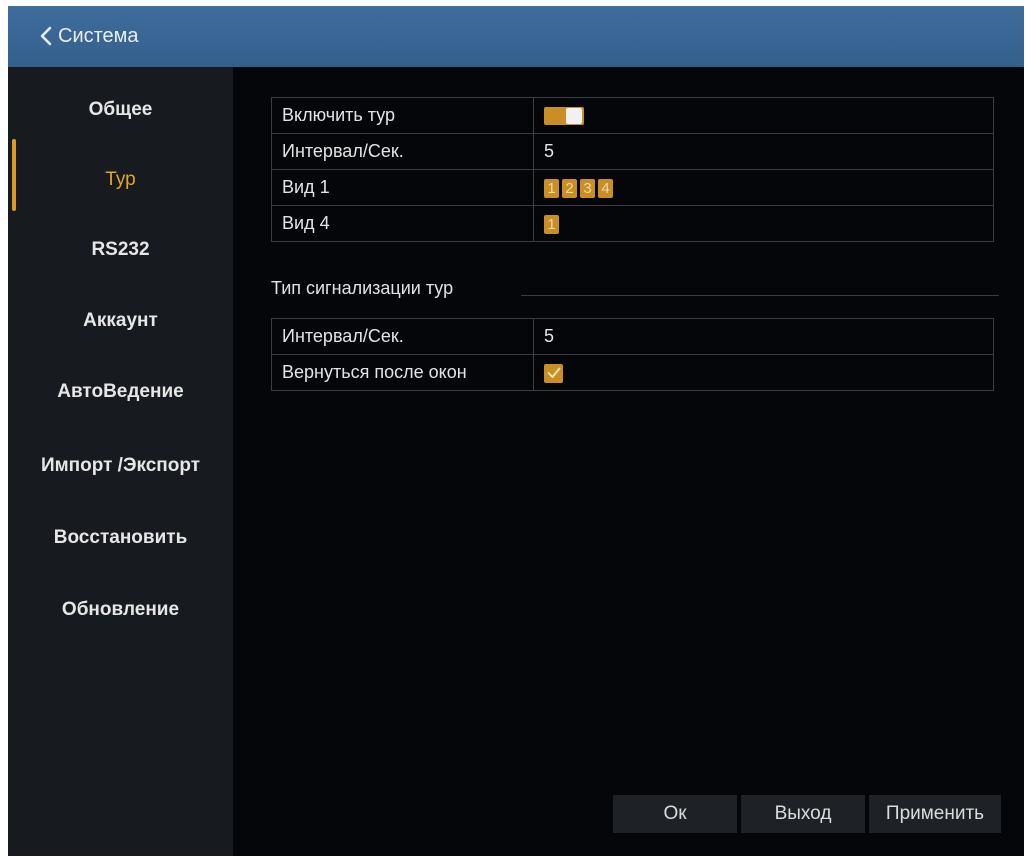 Image resolution: width=1033 pixels, height=858 pixels. What do you see at coordinates (605, 188) in the screenshot?
I see `view1-channel-4: 4` at bounding box center [605, 188].